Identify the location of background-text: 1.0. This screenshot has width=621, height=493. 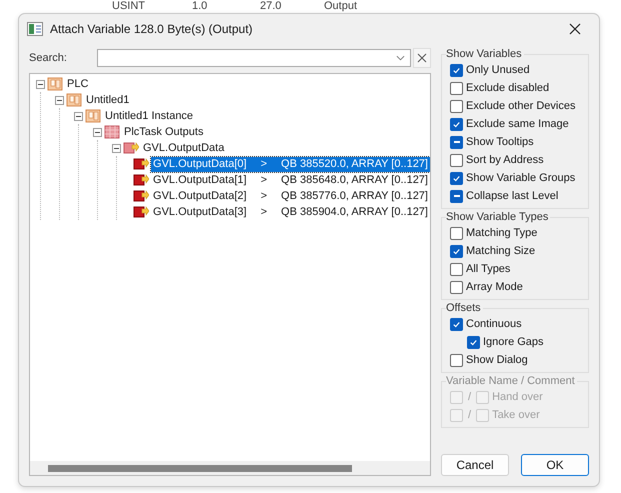
(200, 6).